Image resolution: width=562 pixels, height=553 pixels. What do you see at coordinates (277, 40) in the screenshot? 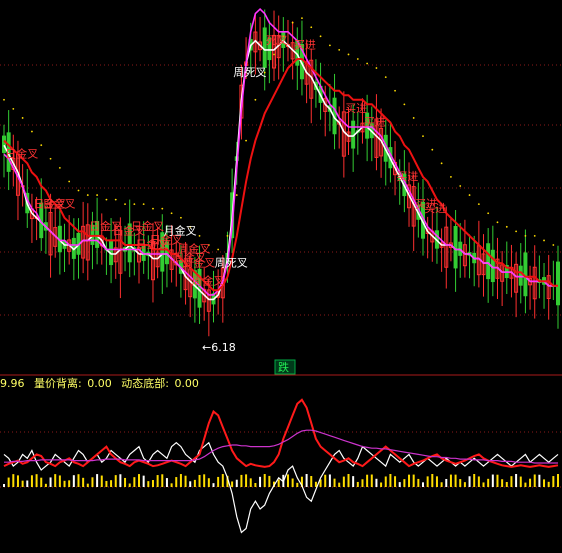
I see `signal-label: 死叉` at bounding box center [277, 40].